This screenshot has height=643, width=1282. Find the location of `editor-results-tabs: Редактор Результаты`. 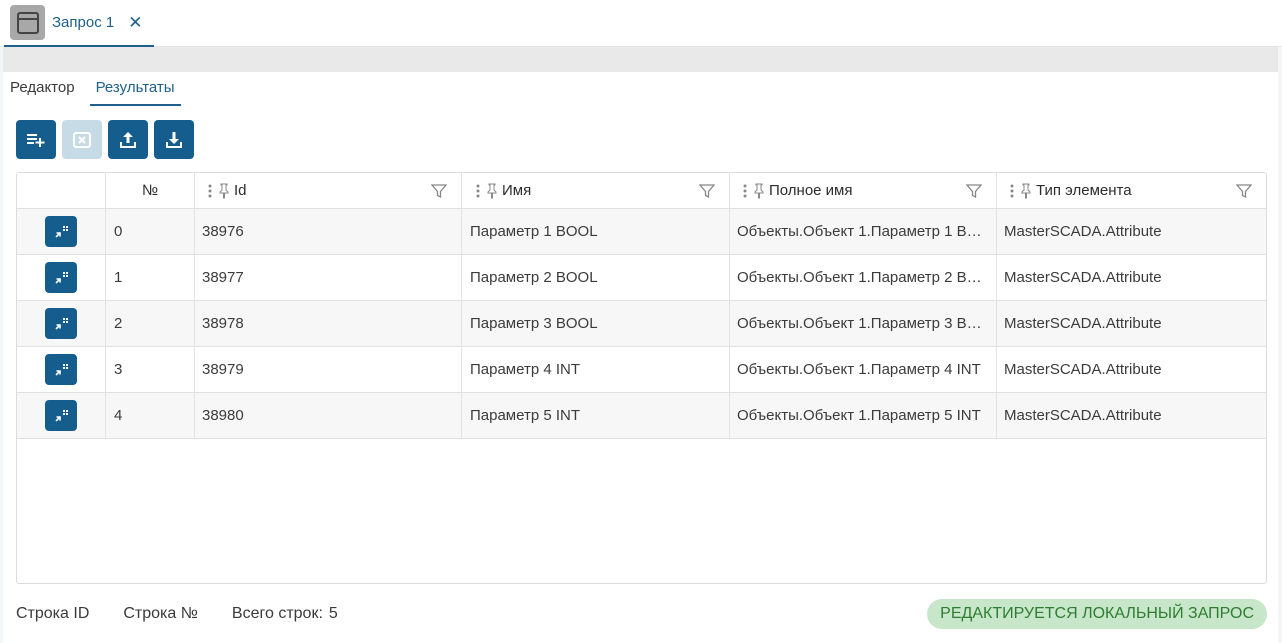

editor-results-tabs: Редактор Результаты is located at coordinates (99, 91).